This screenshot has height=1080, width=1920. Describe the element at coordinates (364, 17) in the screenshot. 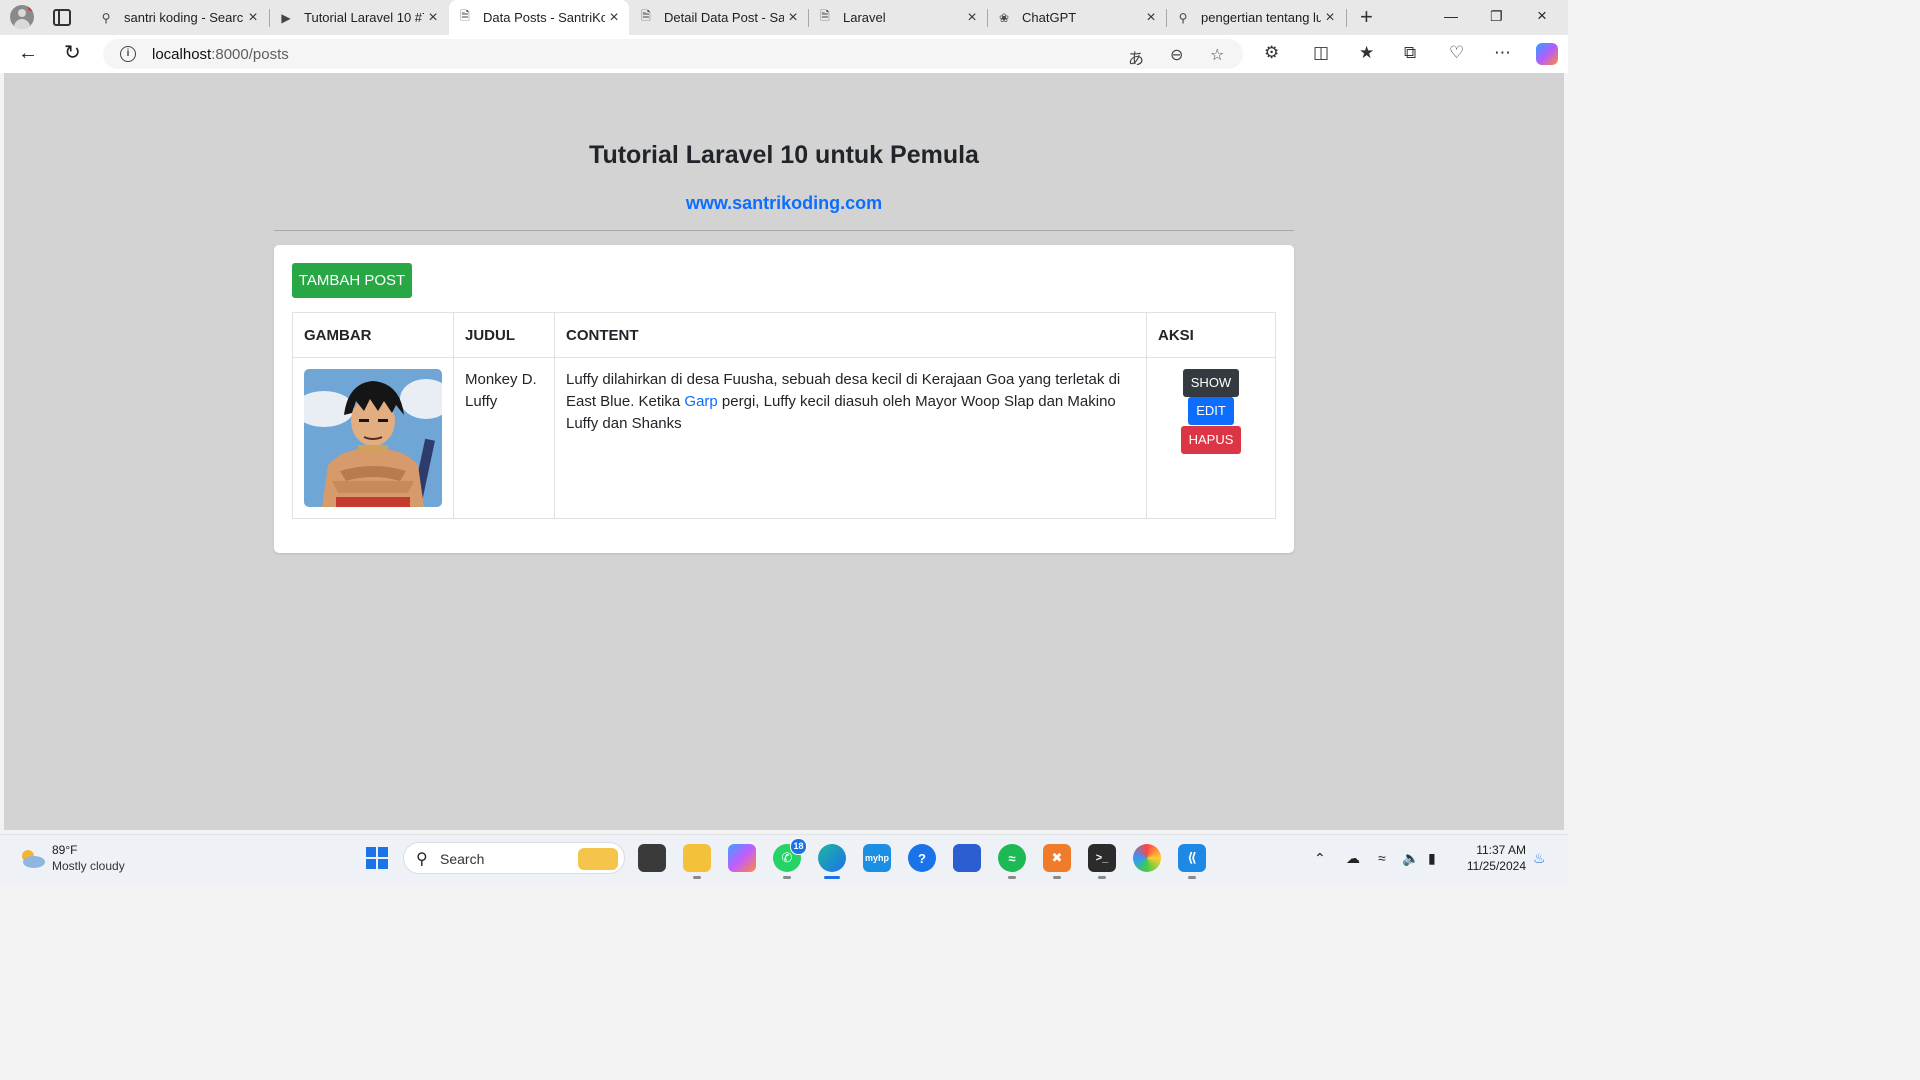

I see `tab-title: Tutorial Laravel 10 #7` at that location.